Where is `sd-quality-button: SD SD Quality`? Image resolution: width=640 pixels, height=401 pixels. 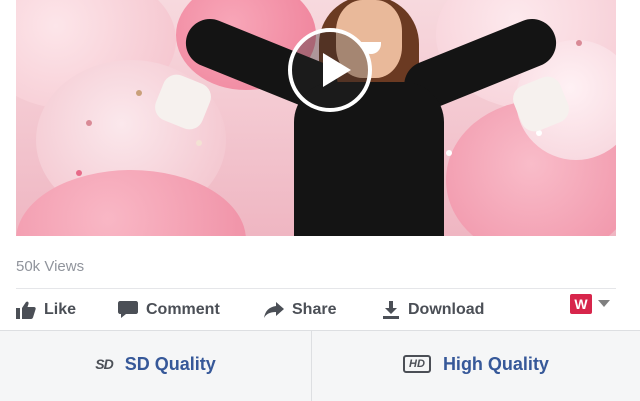 sd-quality-button: SD SD Quality is located at coordinates (155, 364).